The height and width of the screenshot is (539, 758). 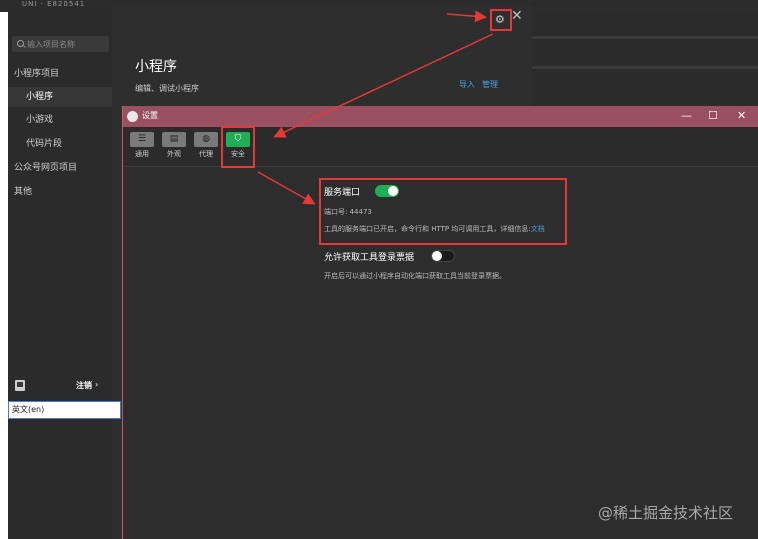 What do you see at coordinates (286, 188) in the screenshot?
I see `arrow-to-service-port` at bounding box center [286, 188].